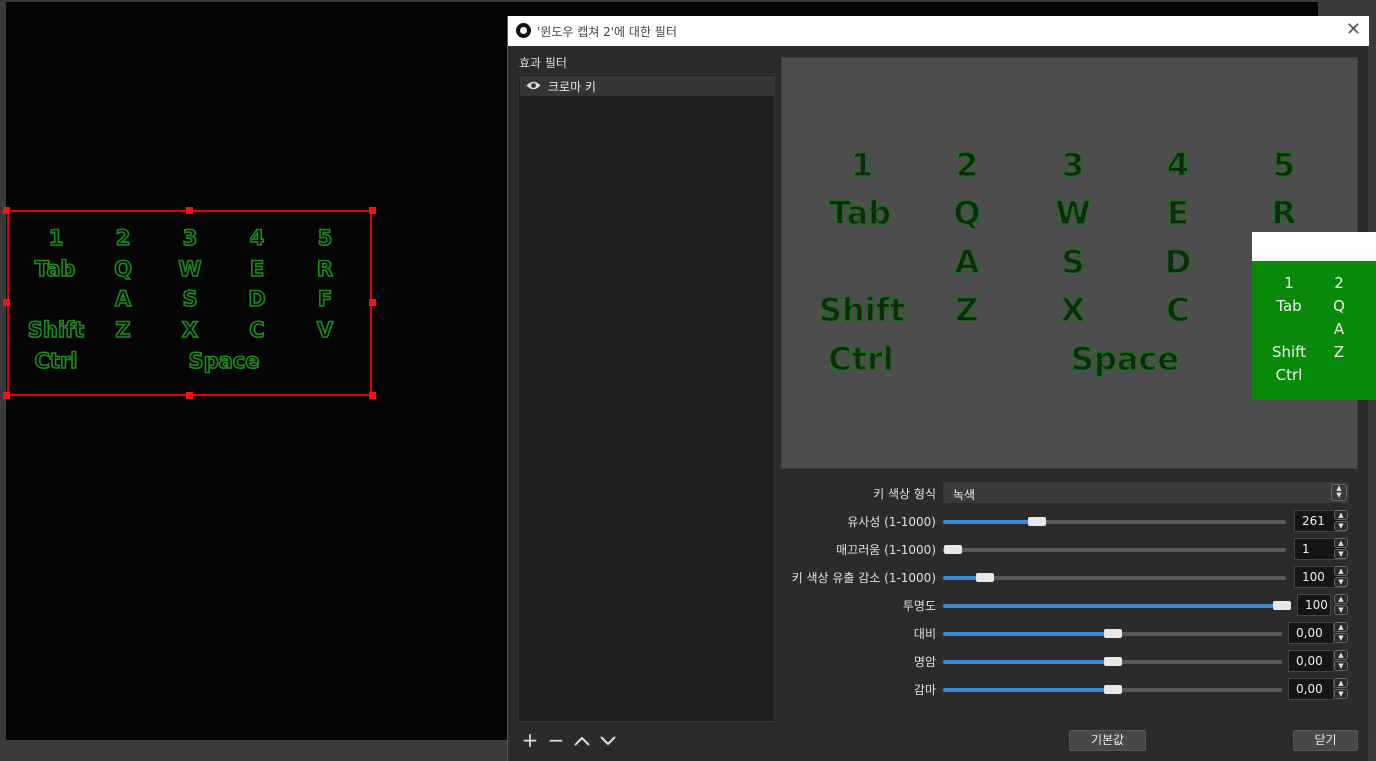 This screenshot has height=761, width=1376. Describe the element at coordinates (1114, 577) in the screenshot. I see `spill-reduction-slider` at that location.